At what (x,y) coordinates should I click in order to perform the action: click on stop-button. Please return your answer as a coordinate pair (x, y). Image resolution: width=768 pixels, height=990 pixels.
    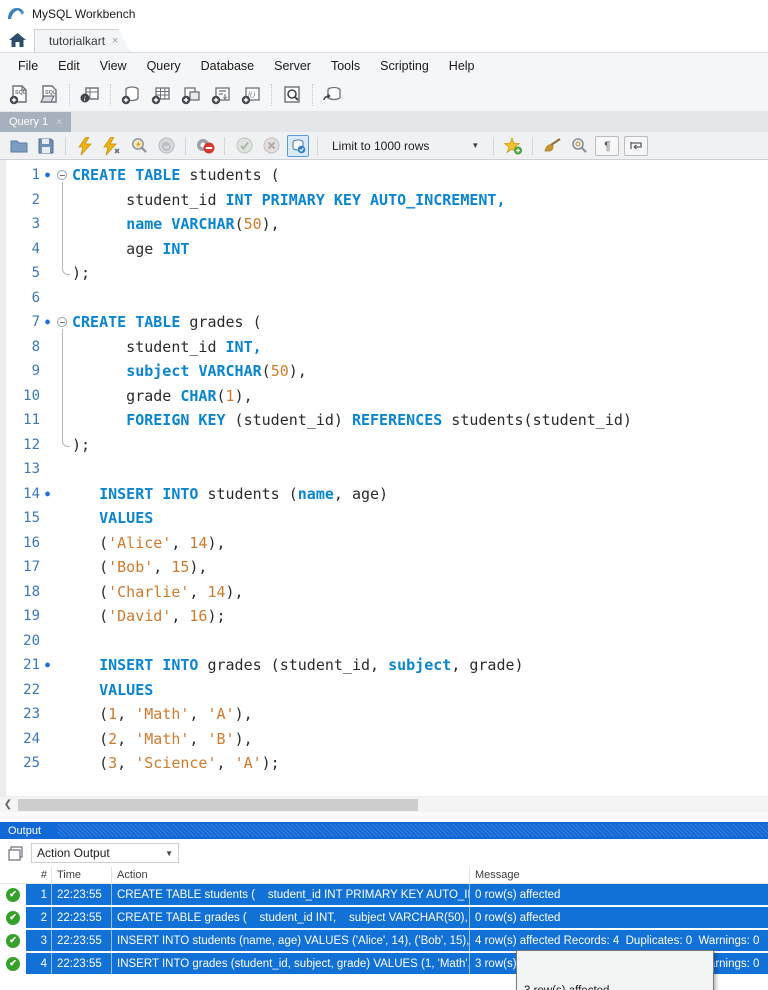
    Looking at the image, I should click on (166, 146).